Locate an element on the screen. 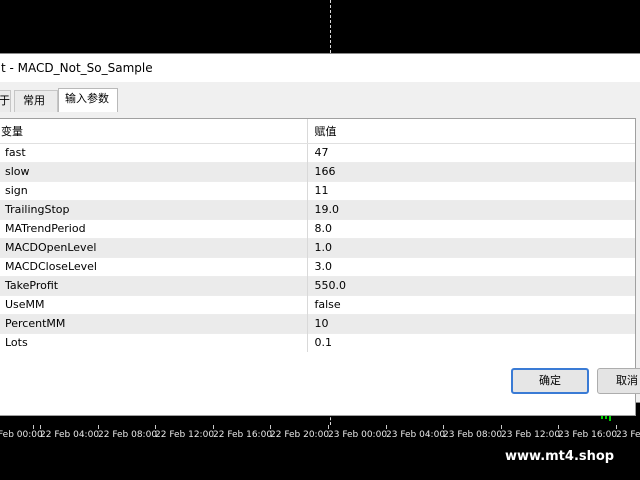 Image resolution: width=640 pixels, height=480 pixels. time-label: 22 Feb 08:00 is located at coordinates (128, 435).